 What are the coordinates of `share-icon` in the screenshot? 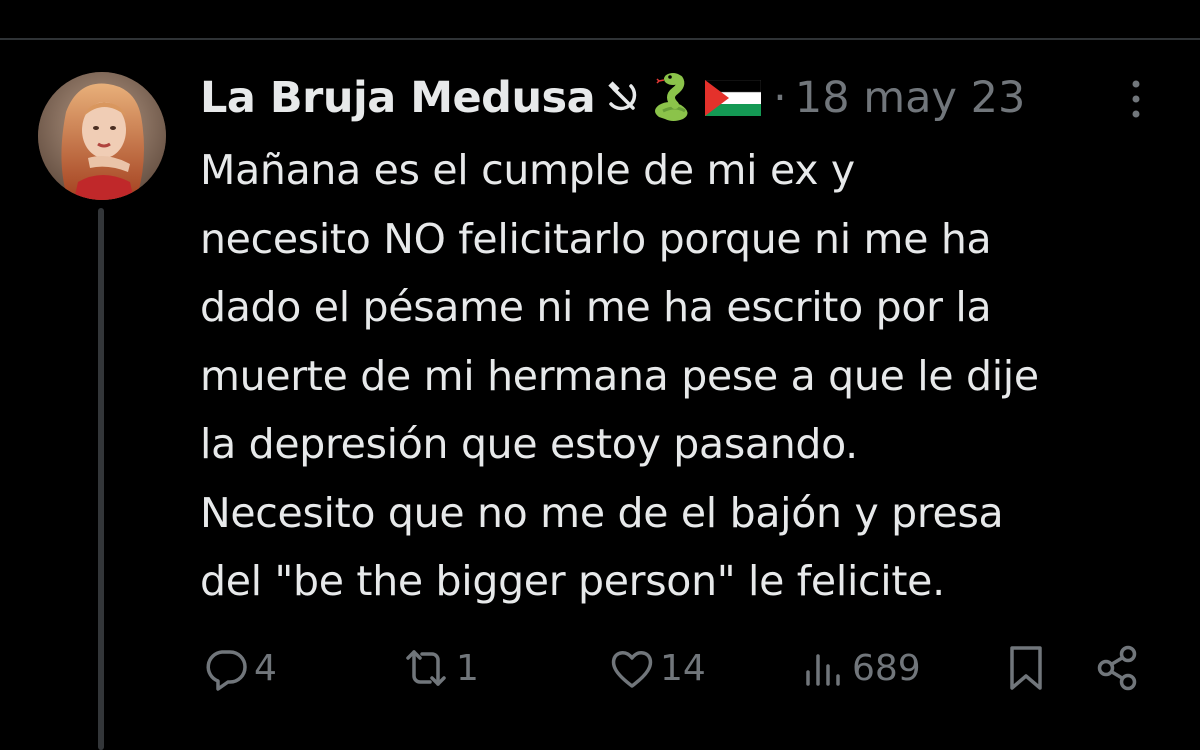 It's located at (1117, 668).